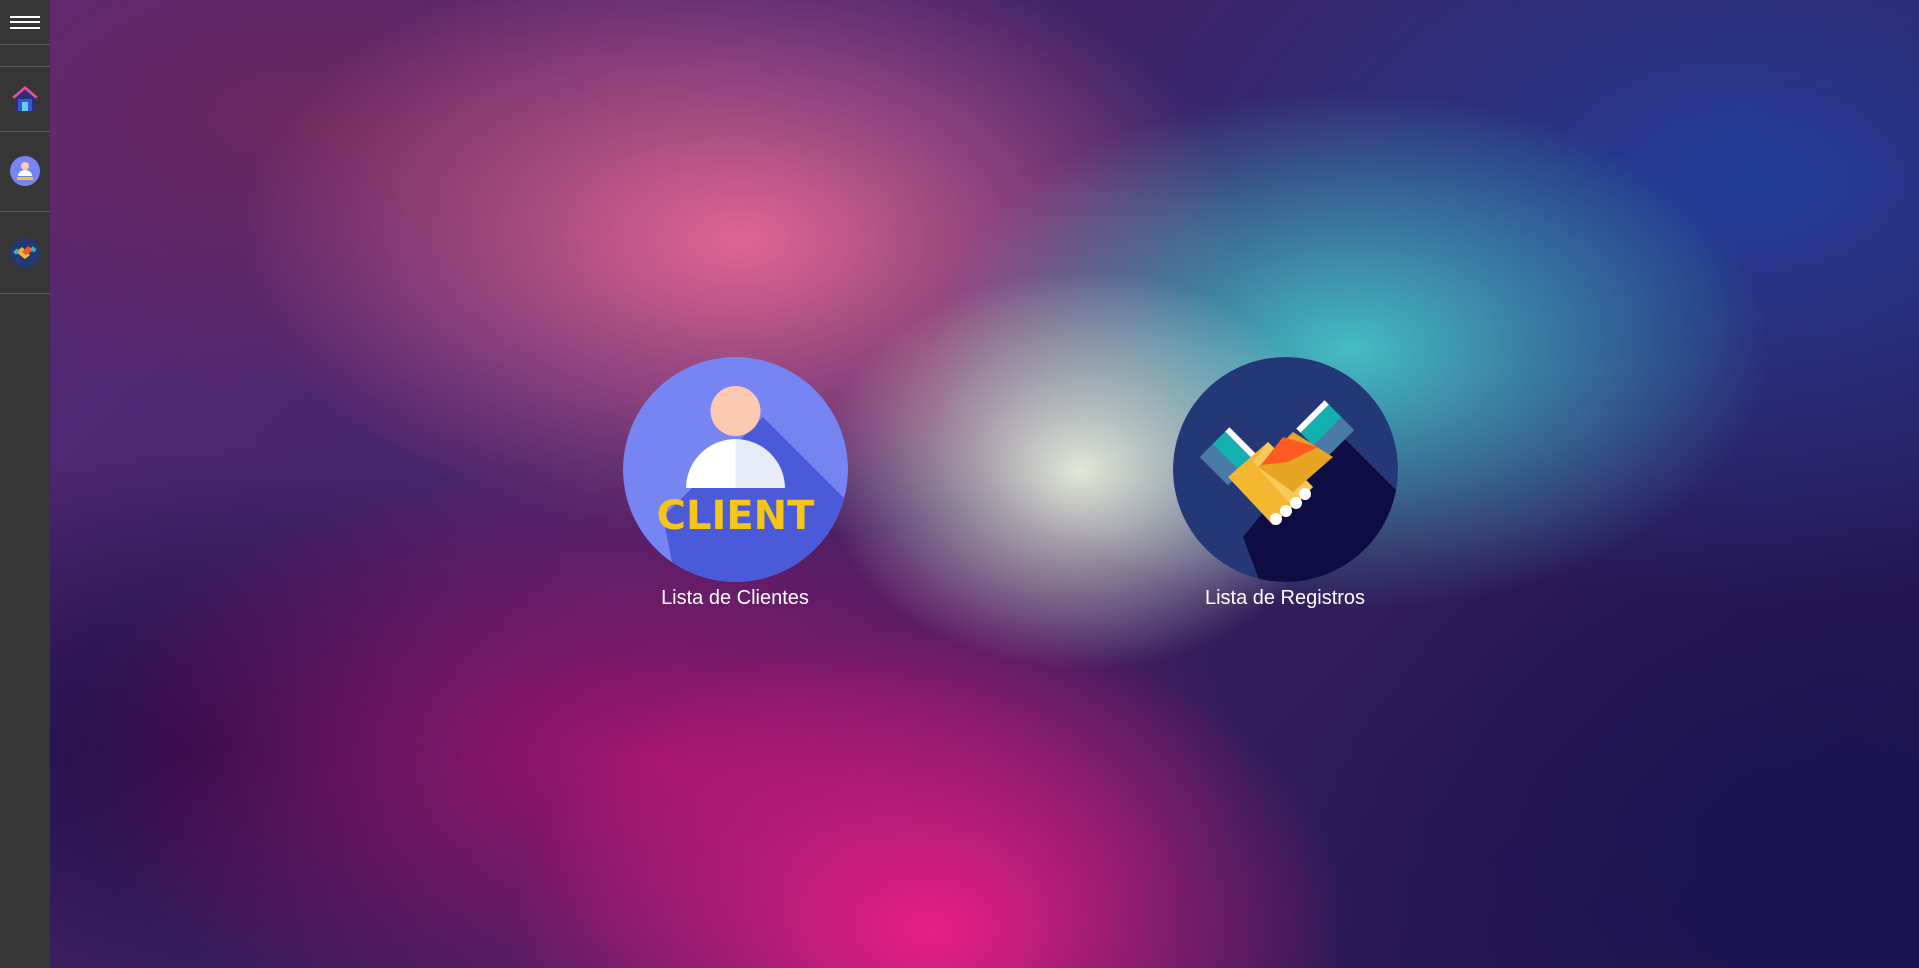 The height and width of the screenshot is (968, 1919). What do you see at coordinates (735, 516) in the screenshot?
I see `svg-text: CLIENT` at bounding box center [735, 516].